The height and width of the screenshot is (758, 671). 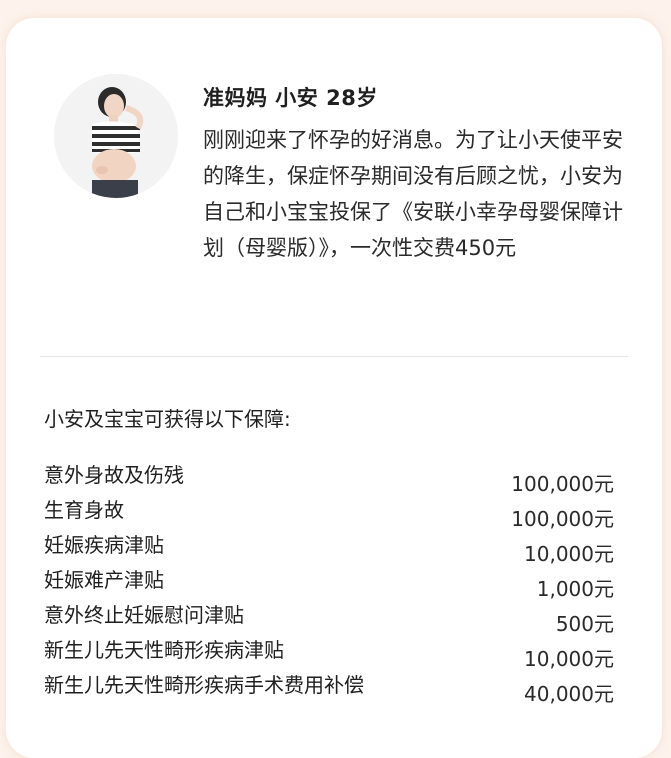 What do you see at coordinates (329, 479) in the screenshot?
I see `list-item: 意外身故及伤残 100,000元` at bounding box center [329, 479].